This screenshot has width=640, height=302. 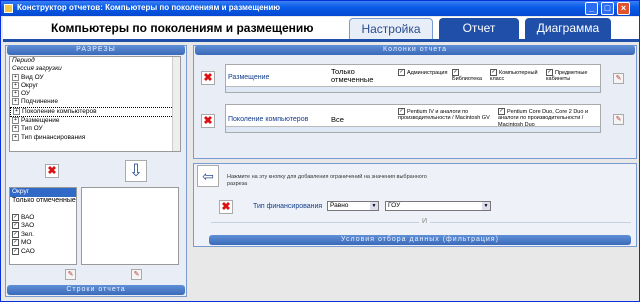 I want to click on row-list-title: Округ, so click(x=43, y=192).